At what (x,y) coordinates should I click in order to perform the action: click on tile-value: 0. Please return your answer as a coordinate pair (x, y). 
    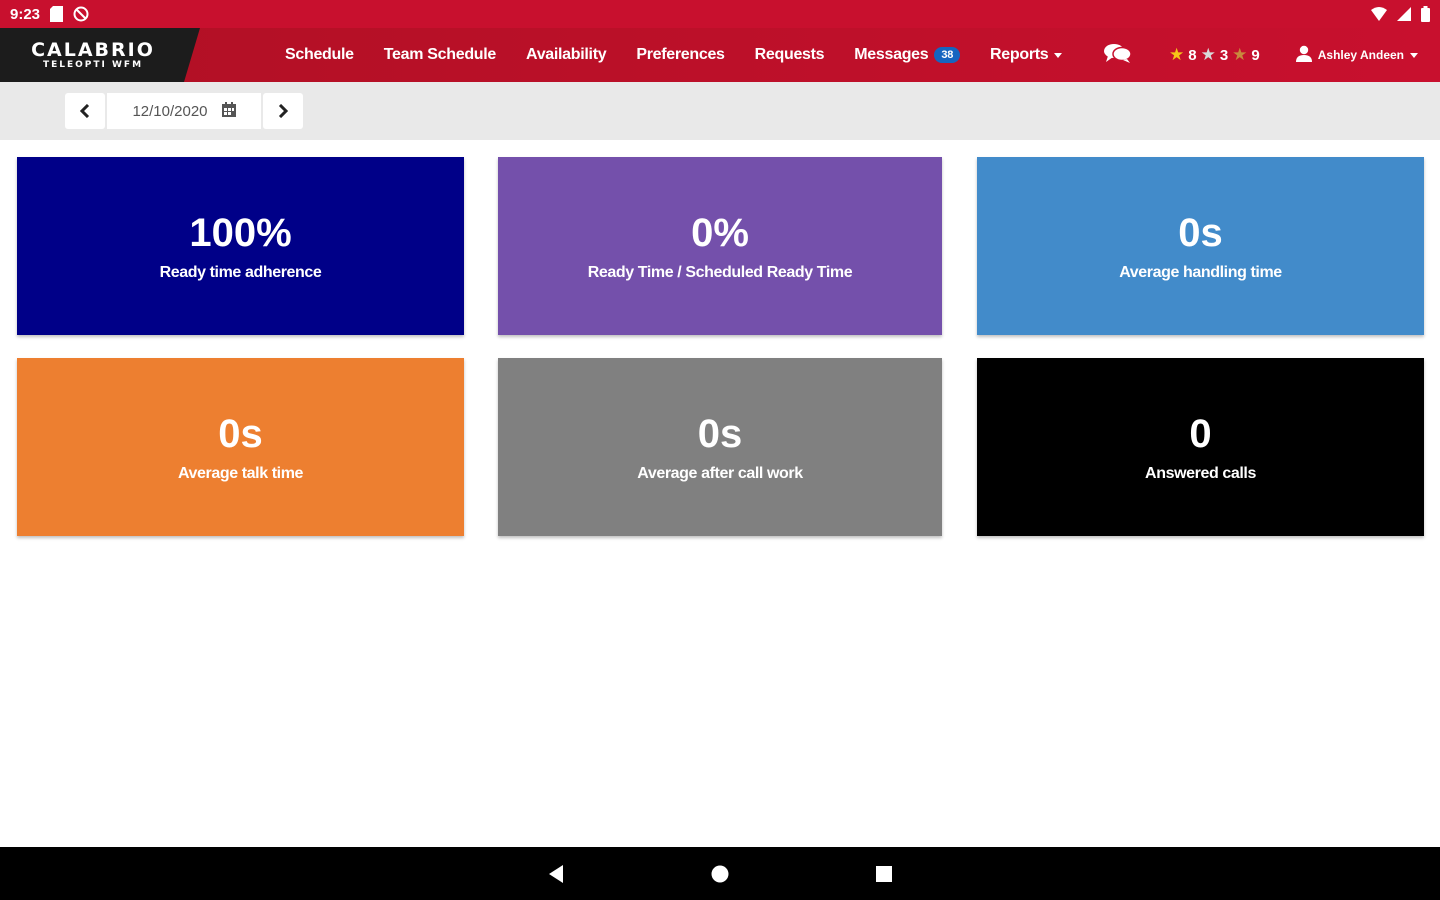
    Looking at the image, I should click on (1200, 434).